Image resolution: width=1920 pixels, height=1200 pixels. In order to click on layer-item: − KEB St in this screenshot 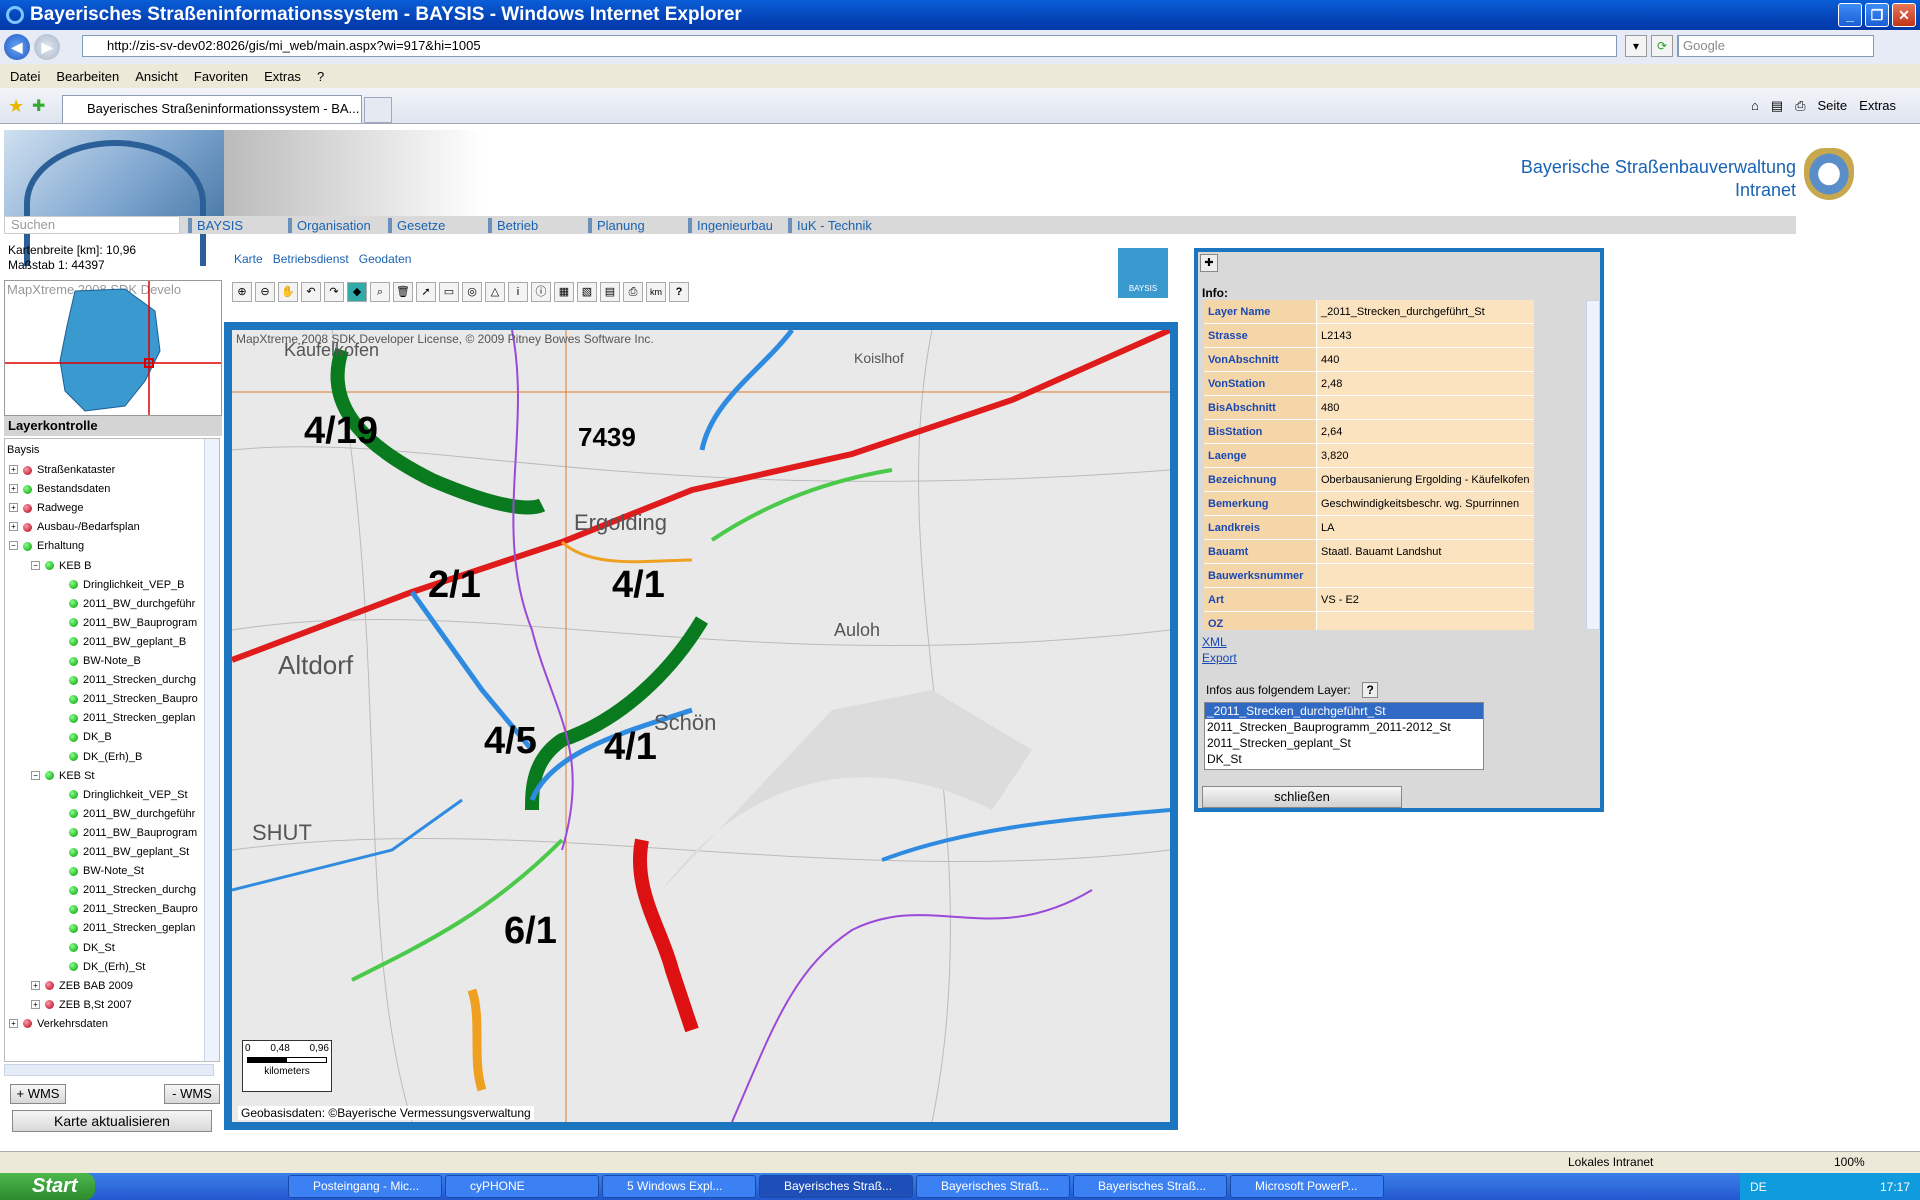, I will do `click(62, 776)`.